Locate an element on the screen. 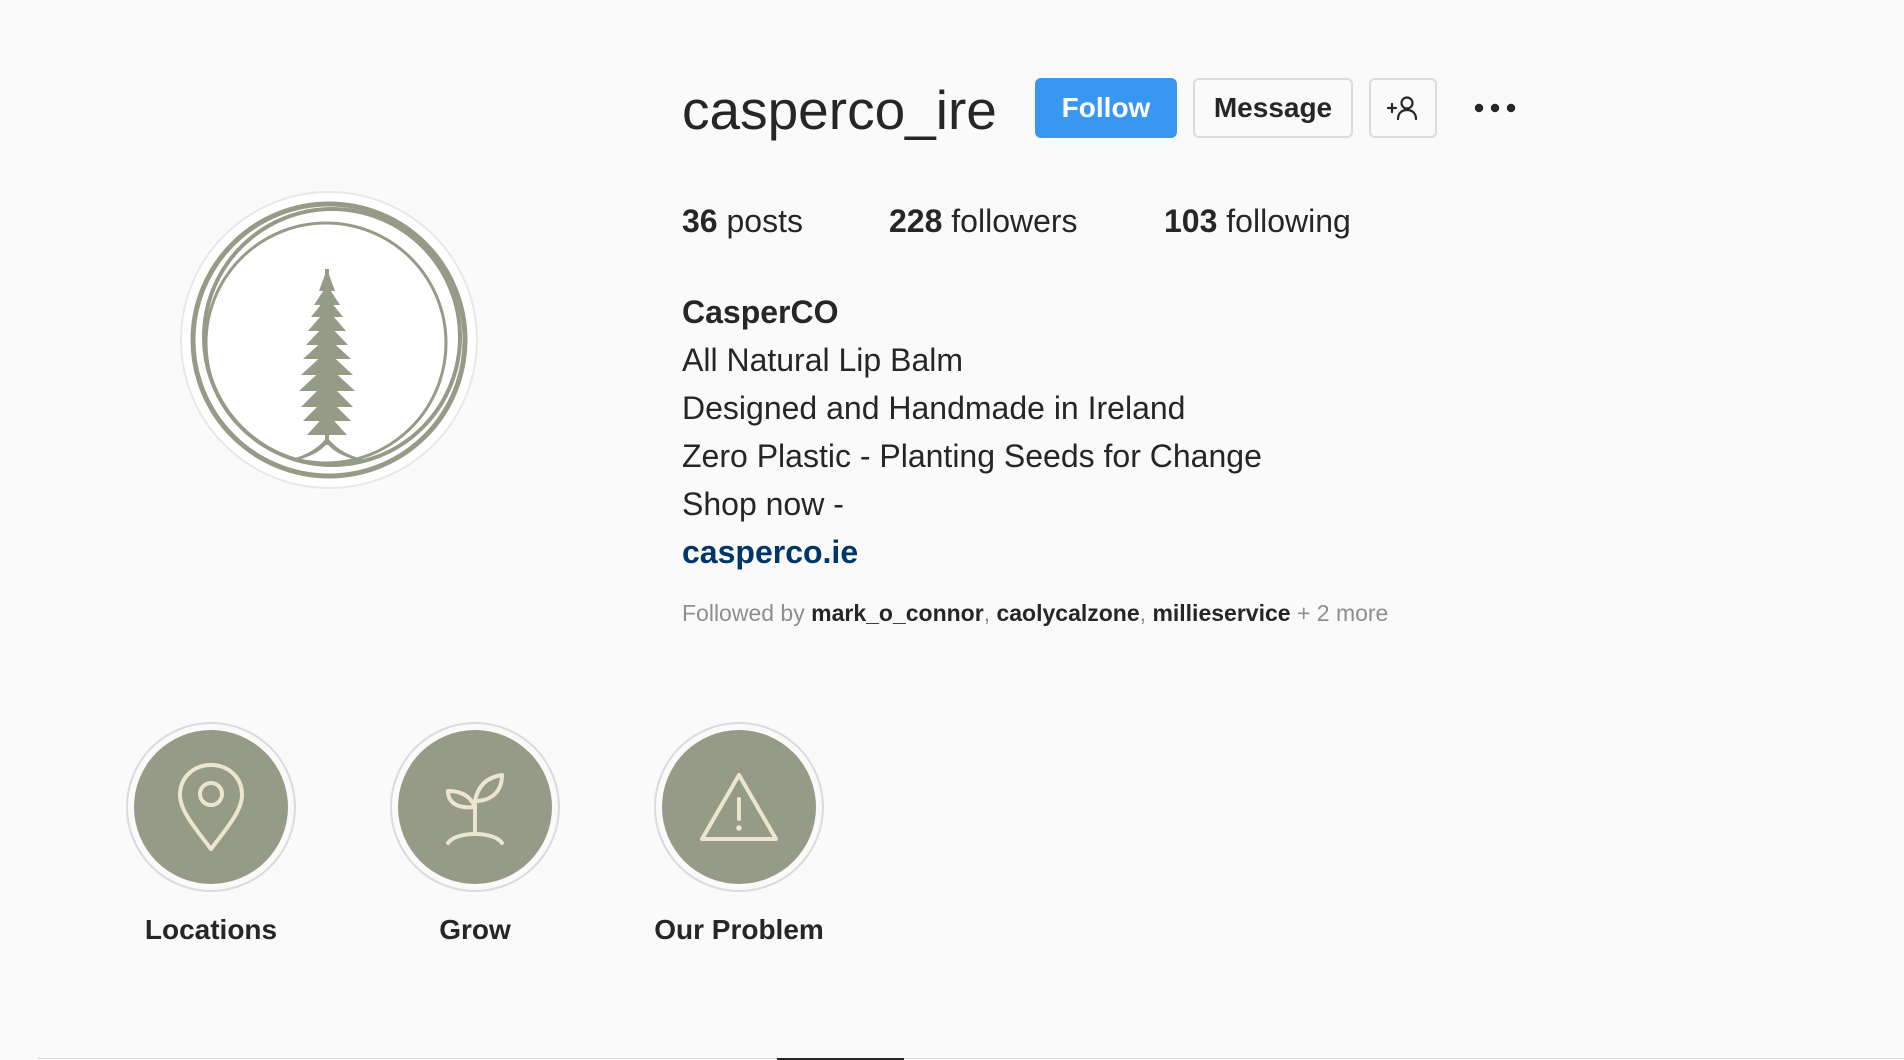 This screenshot has width=1904, height=1060. posts-count-value: 36 is located at coordinates (700, 221).